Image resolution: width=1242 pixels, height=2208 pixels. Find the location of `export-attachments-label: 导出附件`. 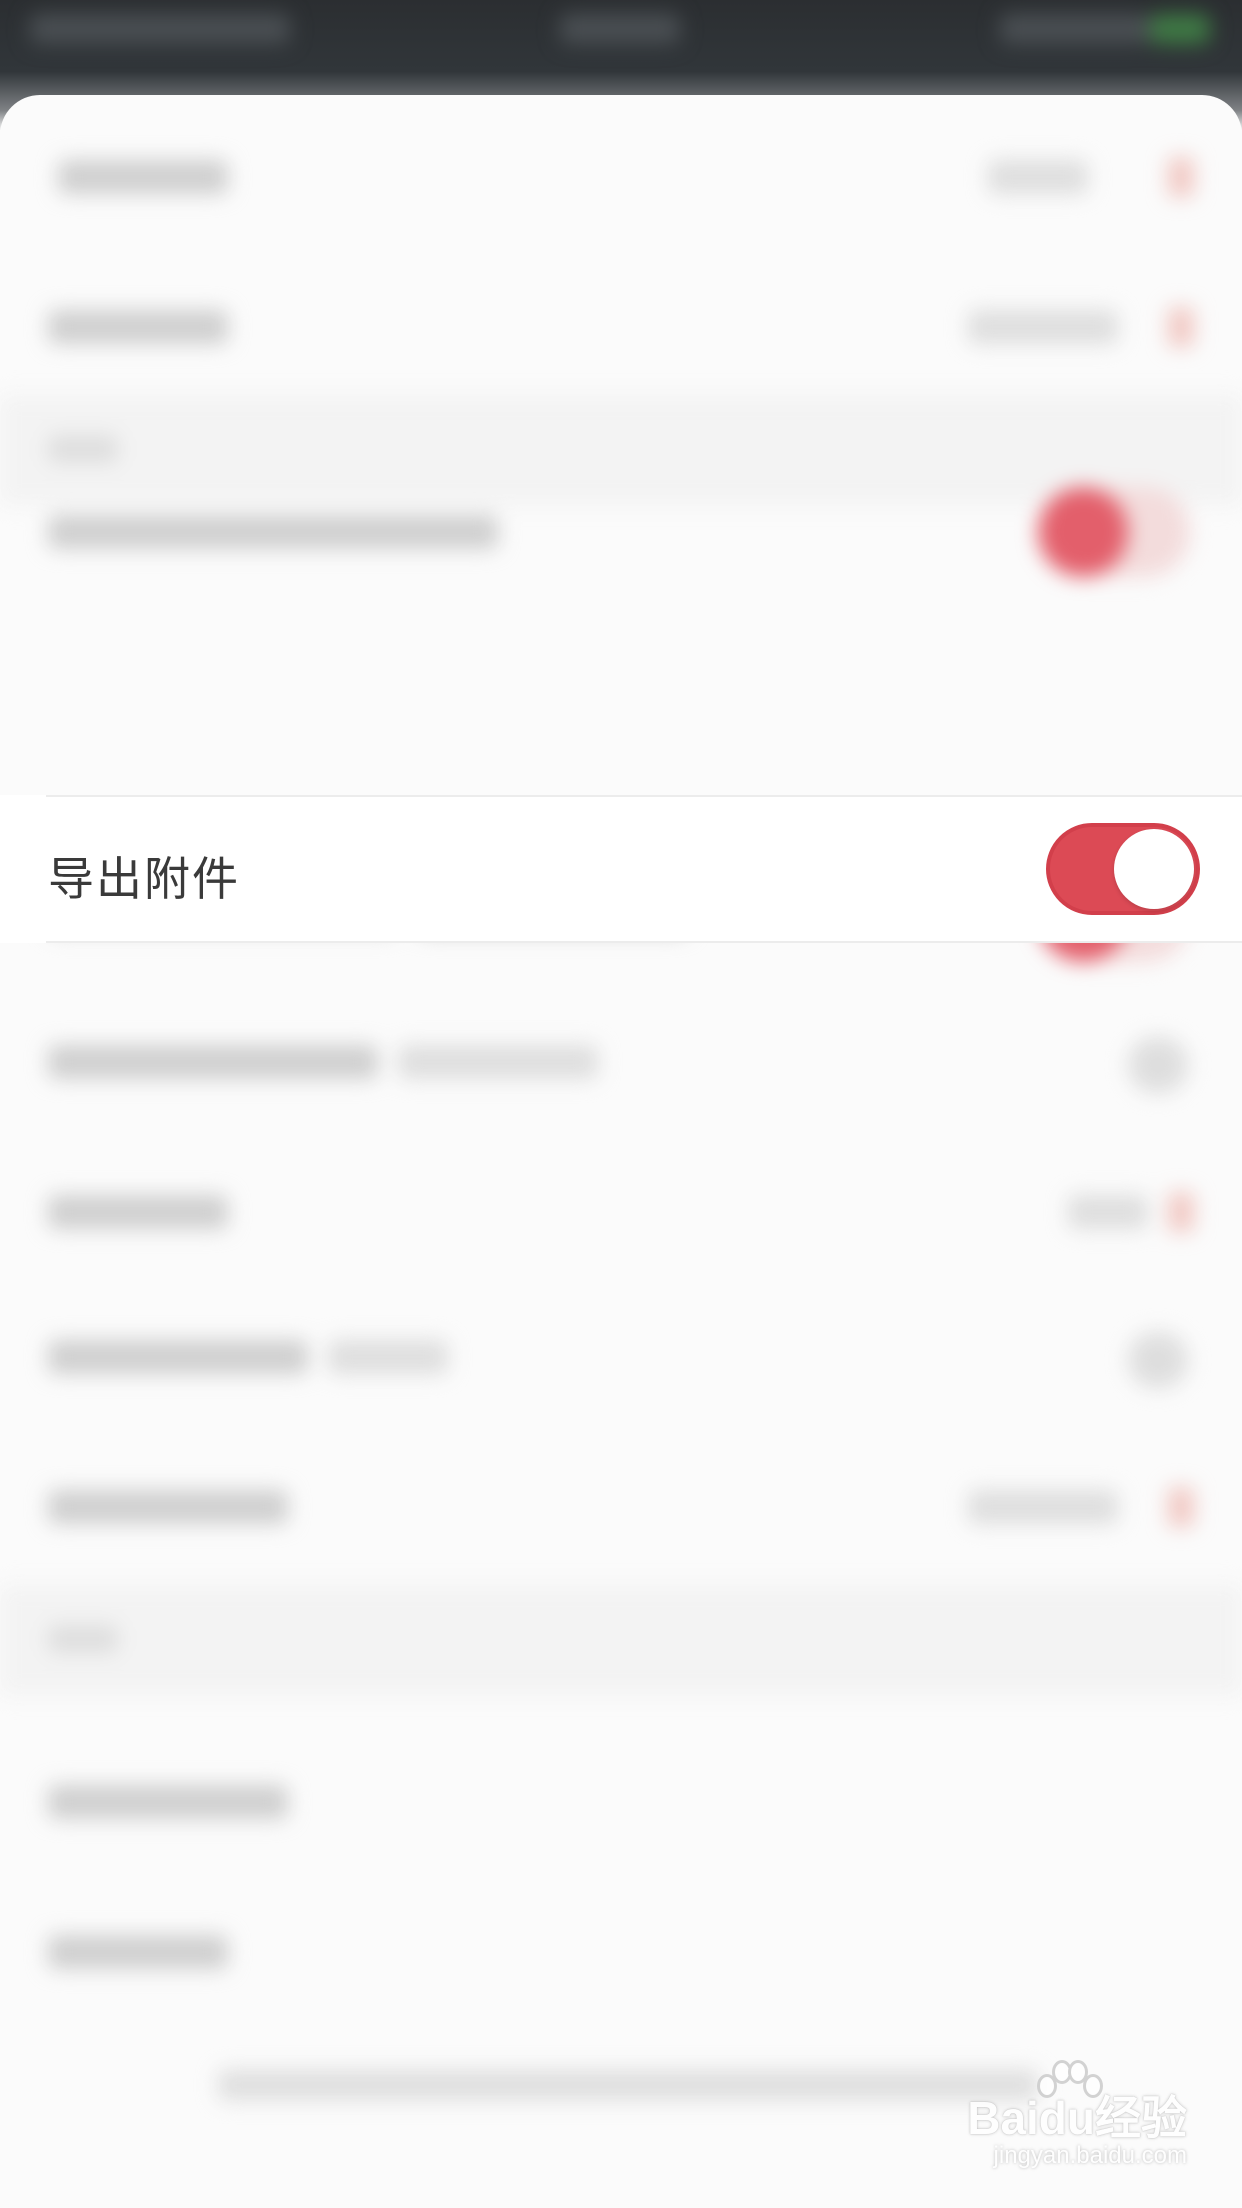

export-attachments-label: 导出附件 is located at coordinates (144, 879).